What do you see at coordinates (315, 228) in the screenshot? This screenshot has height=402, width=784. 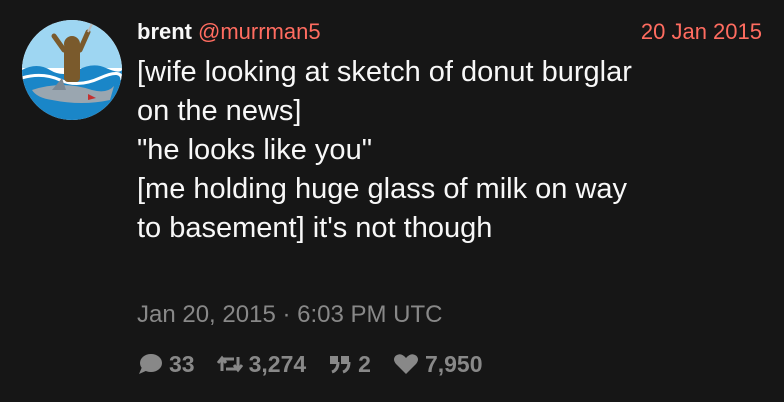 I see `tweet-text-line: to basement] it's not though` at bounding box center [315, 228].